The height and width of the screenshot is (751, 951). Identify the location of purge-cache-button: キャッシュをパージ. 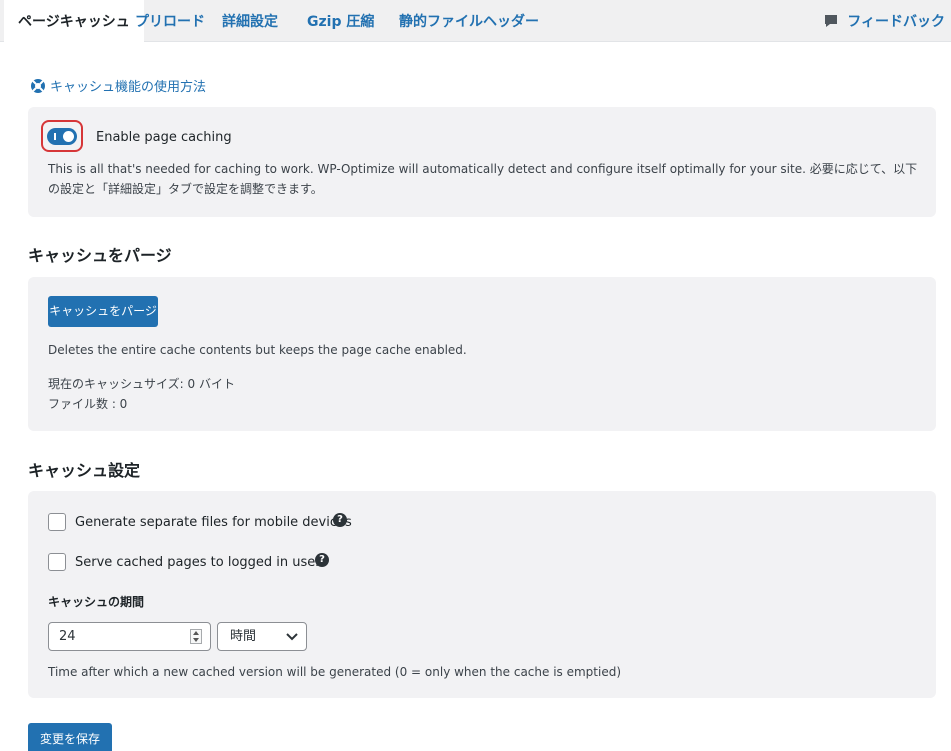
(103, 311).